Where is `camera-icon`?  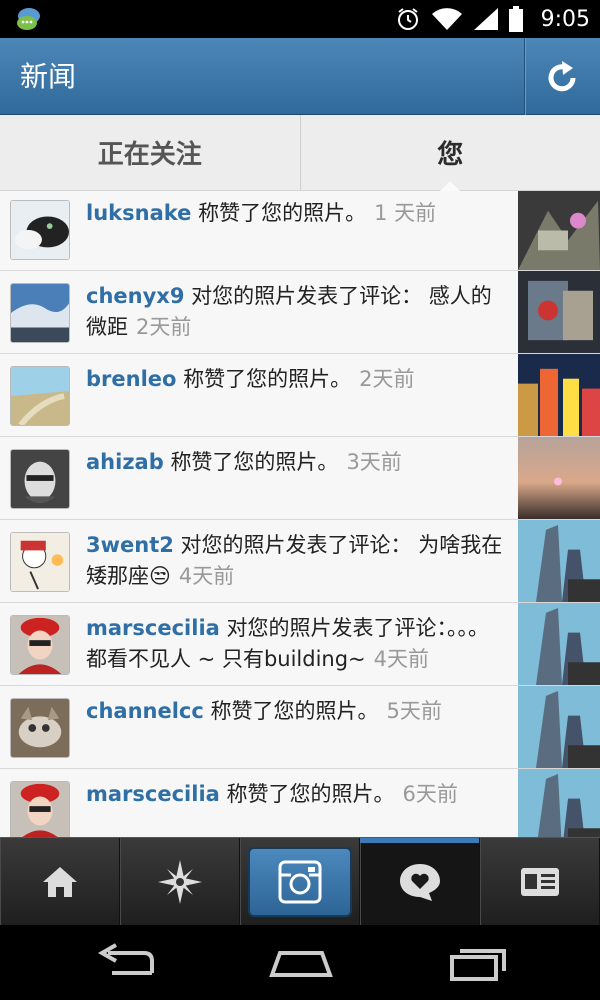 camera-icon is located at coordinates (299, 882).